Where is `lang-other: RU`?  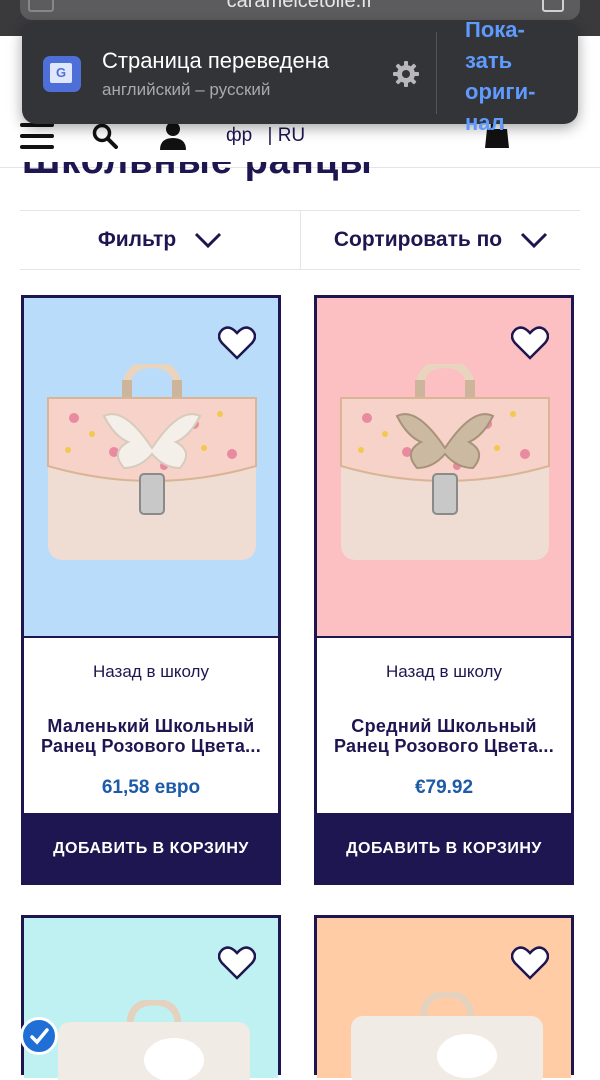
lang-other: RU is located at coordinates (291, 135).